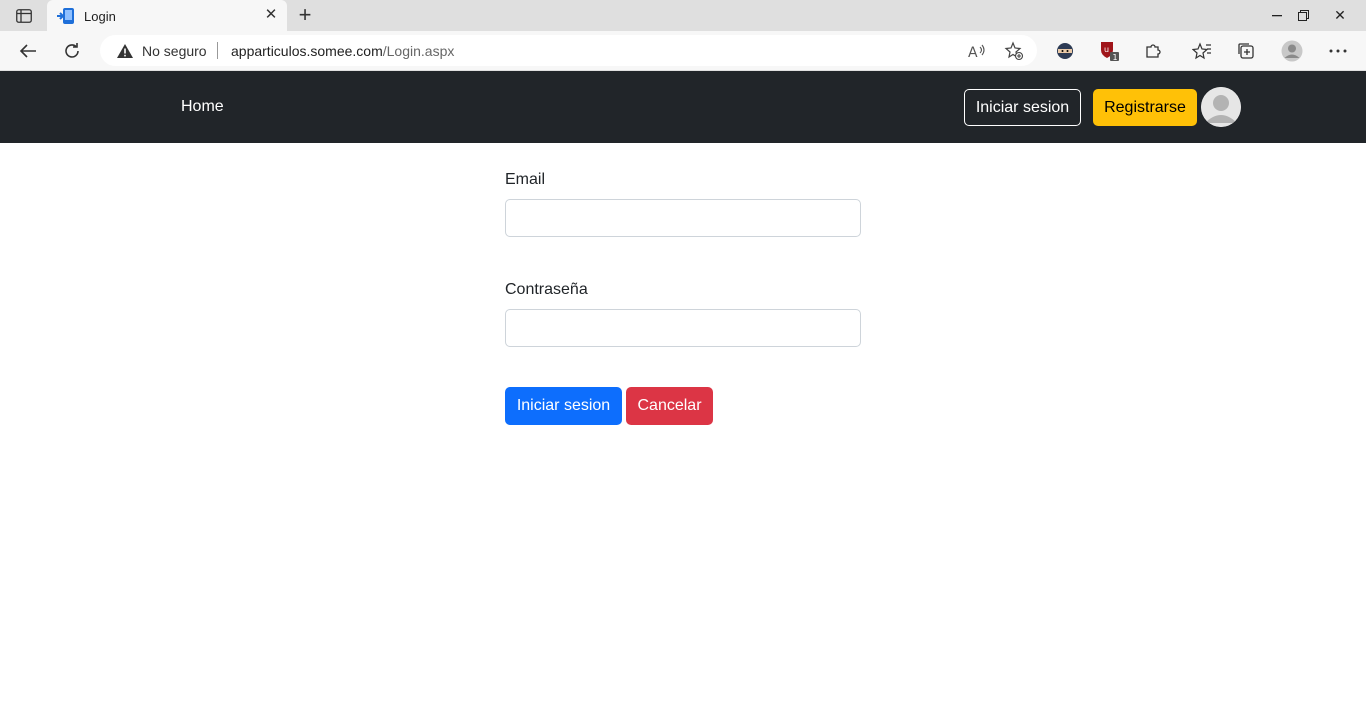 This screenshot has width=1366, height=728. Describe the element at coordinates (1221, 107) in the screenshot. I see `avatar` at that location.